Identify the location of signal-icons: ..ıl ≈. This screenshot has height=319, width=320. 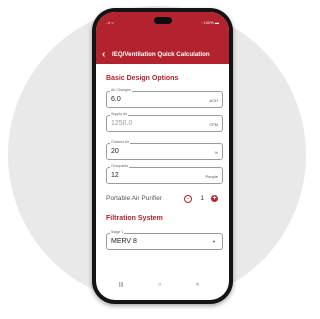
(110, 22).